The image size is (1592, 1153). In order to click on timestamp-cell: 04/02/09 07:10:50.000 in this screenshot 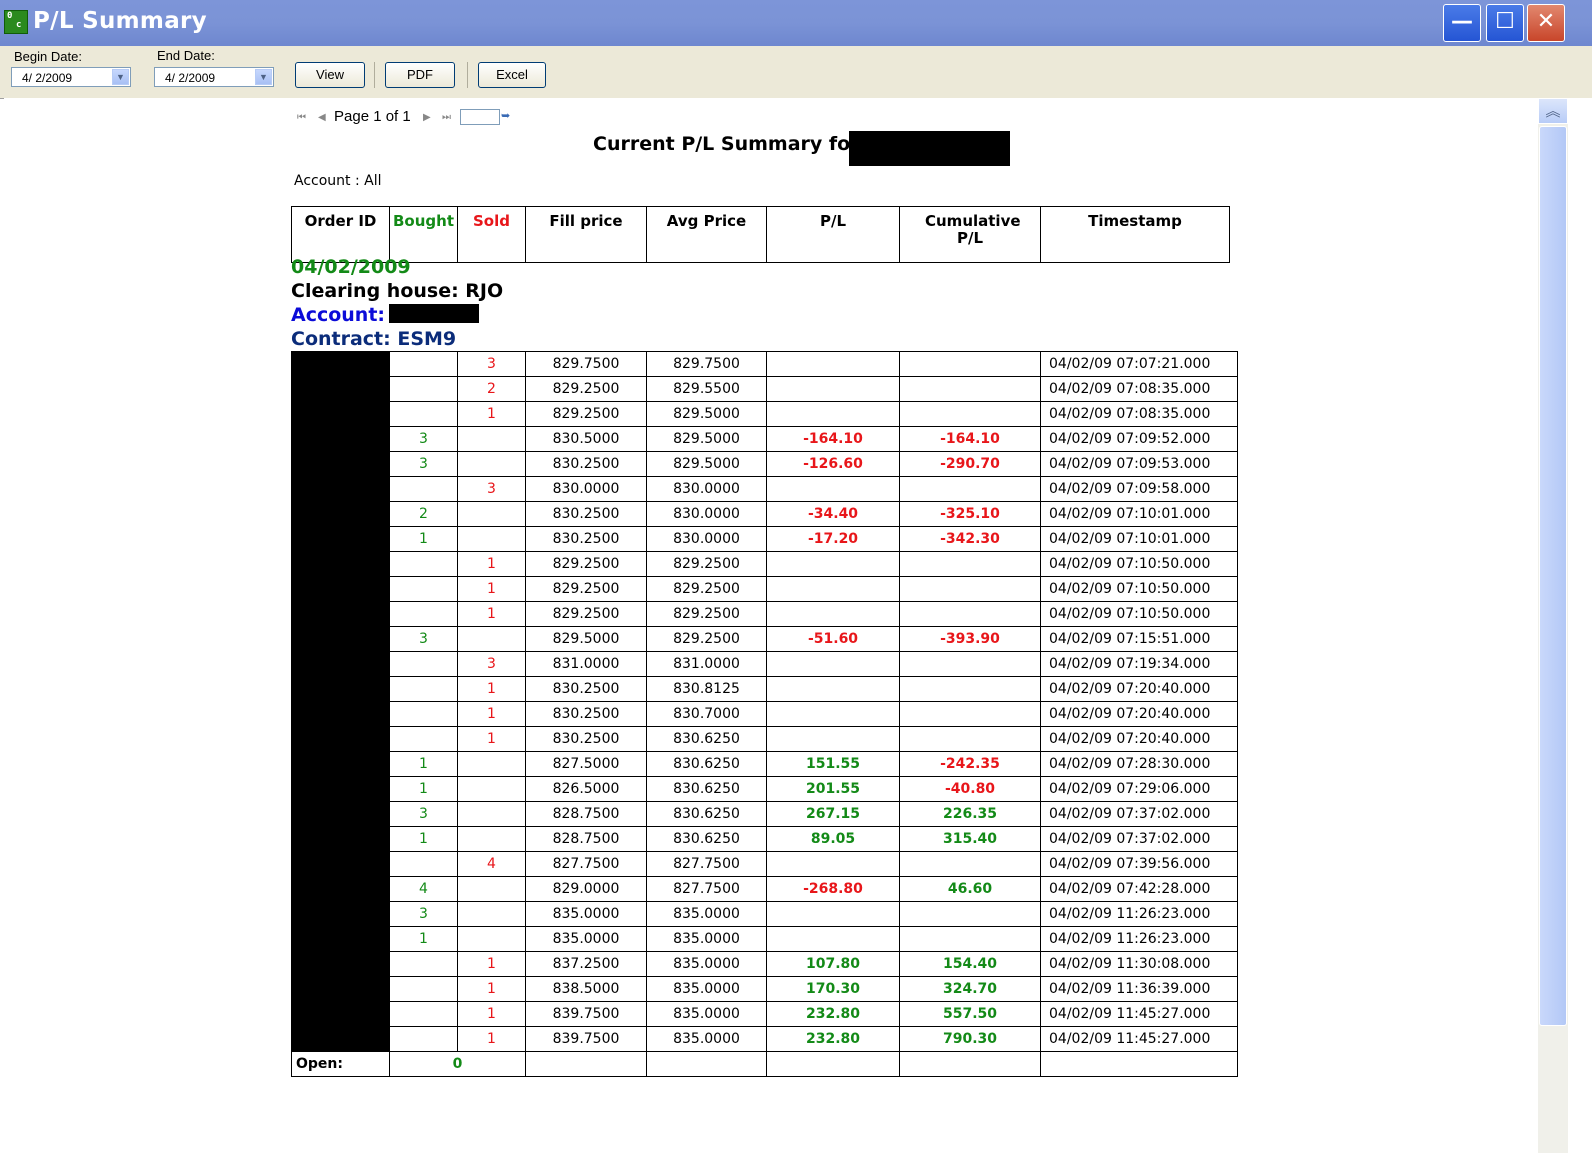, I will do `click(1139, 614)`.